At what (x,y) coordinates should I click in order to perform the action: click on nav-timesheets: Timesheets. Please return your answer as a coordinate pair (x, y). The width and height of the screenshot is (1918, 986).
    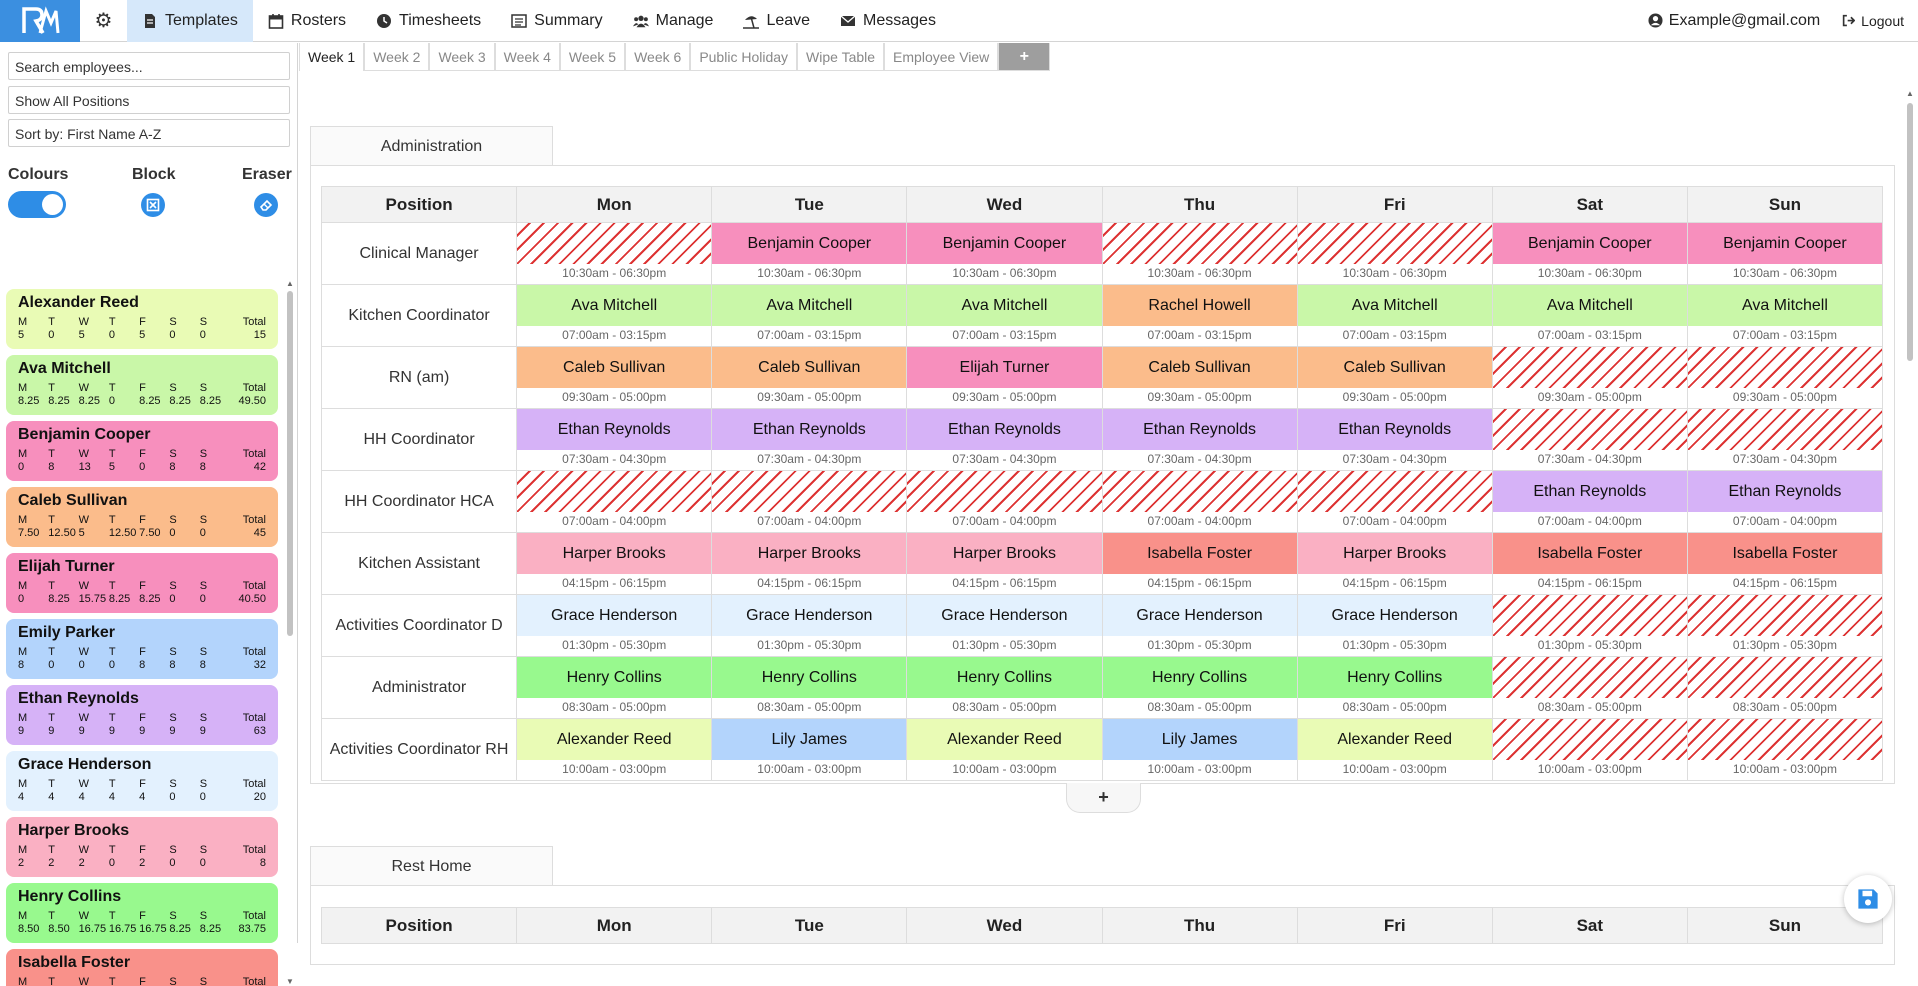
    Looking at the image, I should click on (428, 21).